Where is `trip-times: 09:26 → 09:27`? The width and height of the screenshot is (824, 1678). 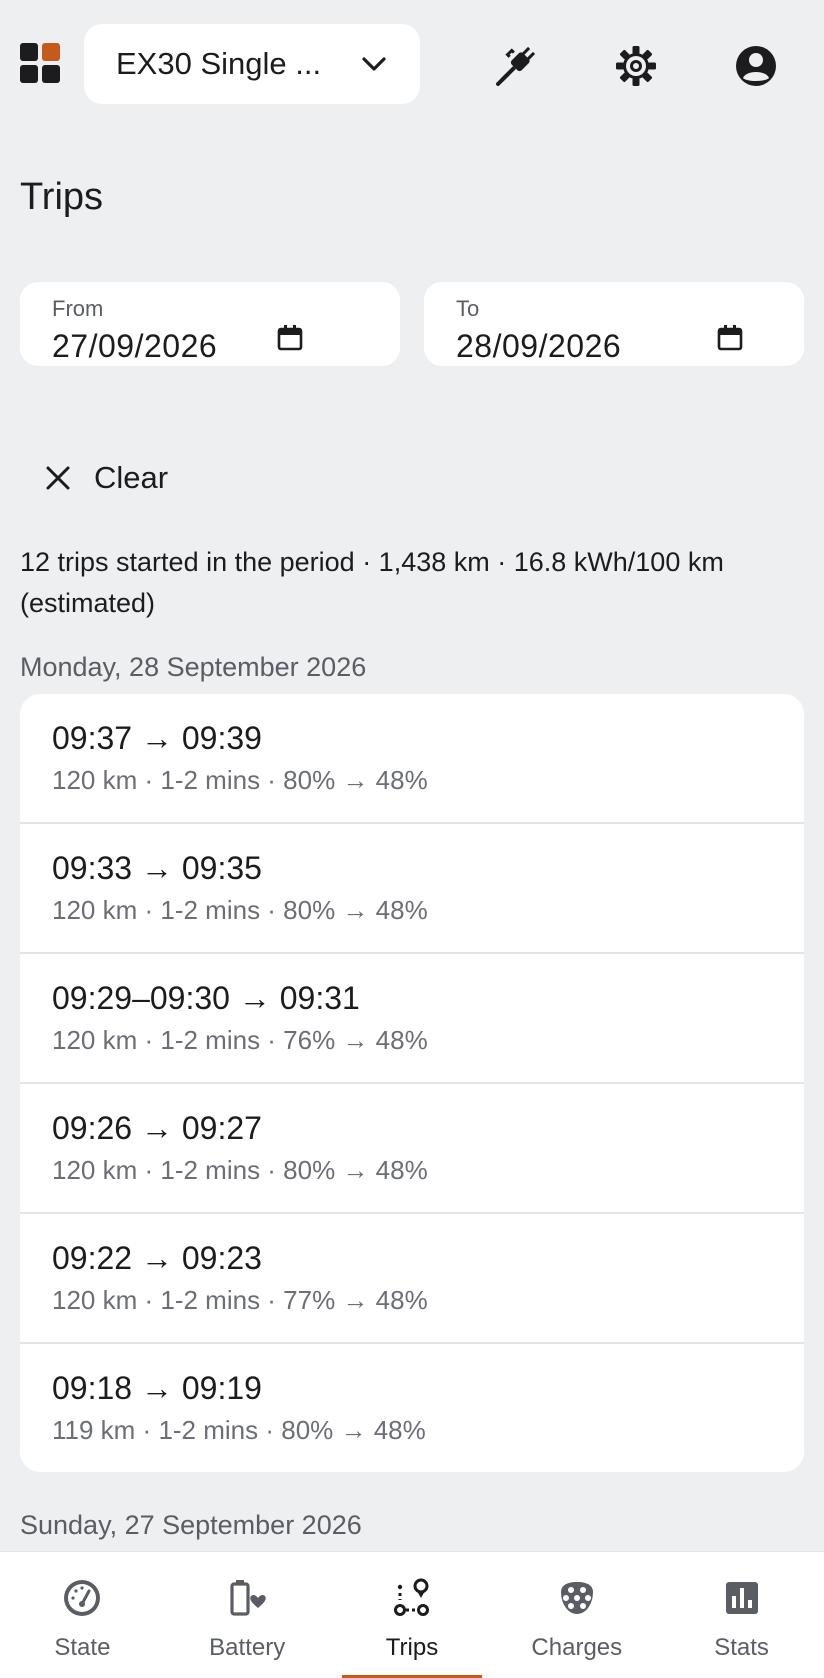
trip-times: 09:26 → 09:27 is located at coordinates (157, 1128).